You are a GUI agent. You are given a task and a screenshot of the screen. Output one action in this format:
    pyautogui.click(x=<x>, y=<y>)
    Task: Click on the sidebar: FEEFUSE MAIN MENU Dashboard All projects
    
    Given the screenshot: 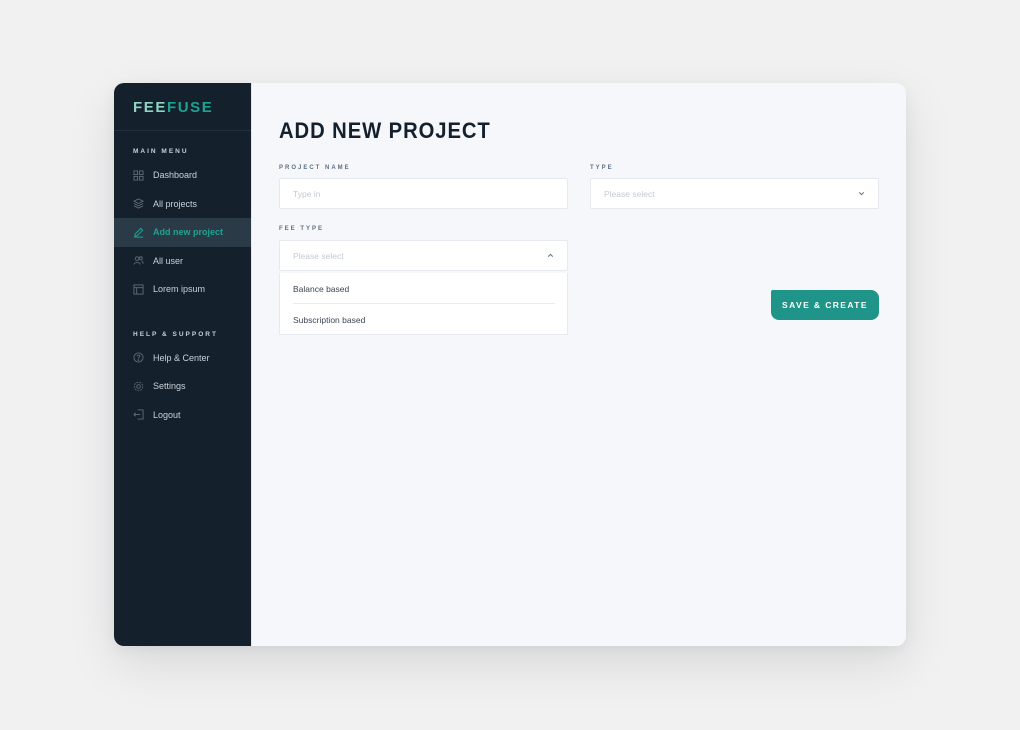 What is the action you would take?
    pyautogui.click(x=182, y=364)
    